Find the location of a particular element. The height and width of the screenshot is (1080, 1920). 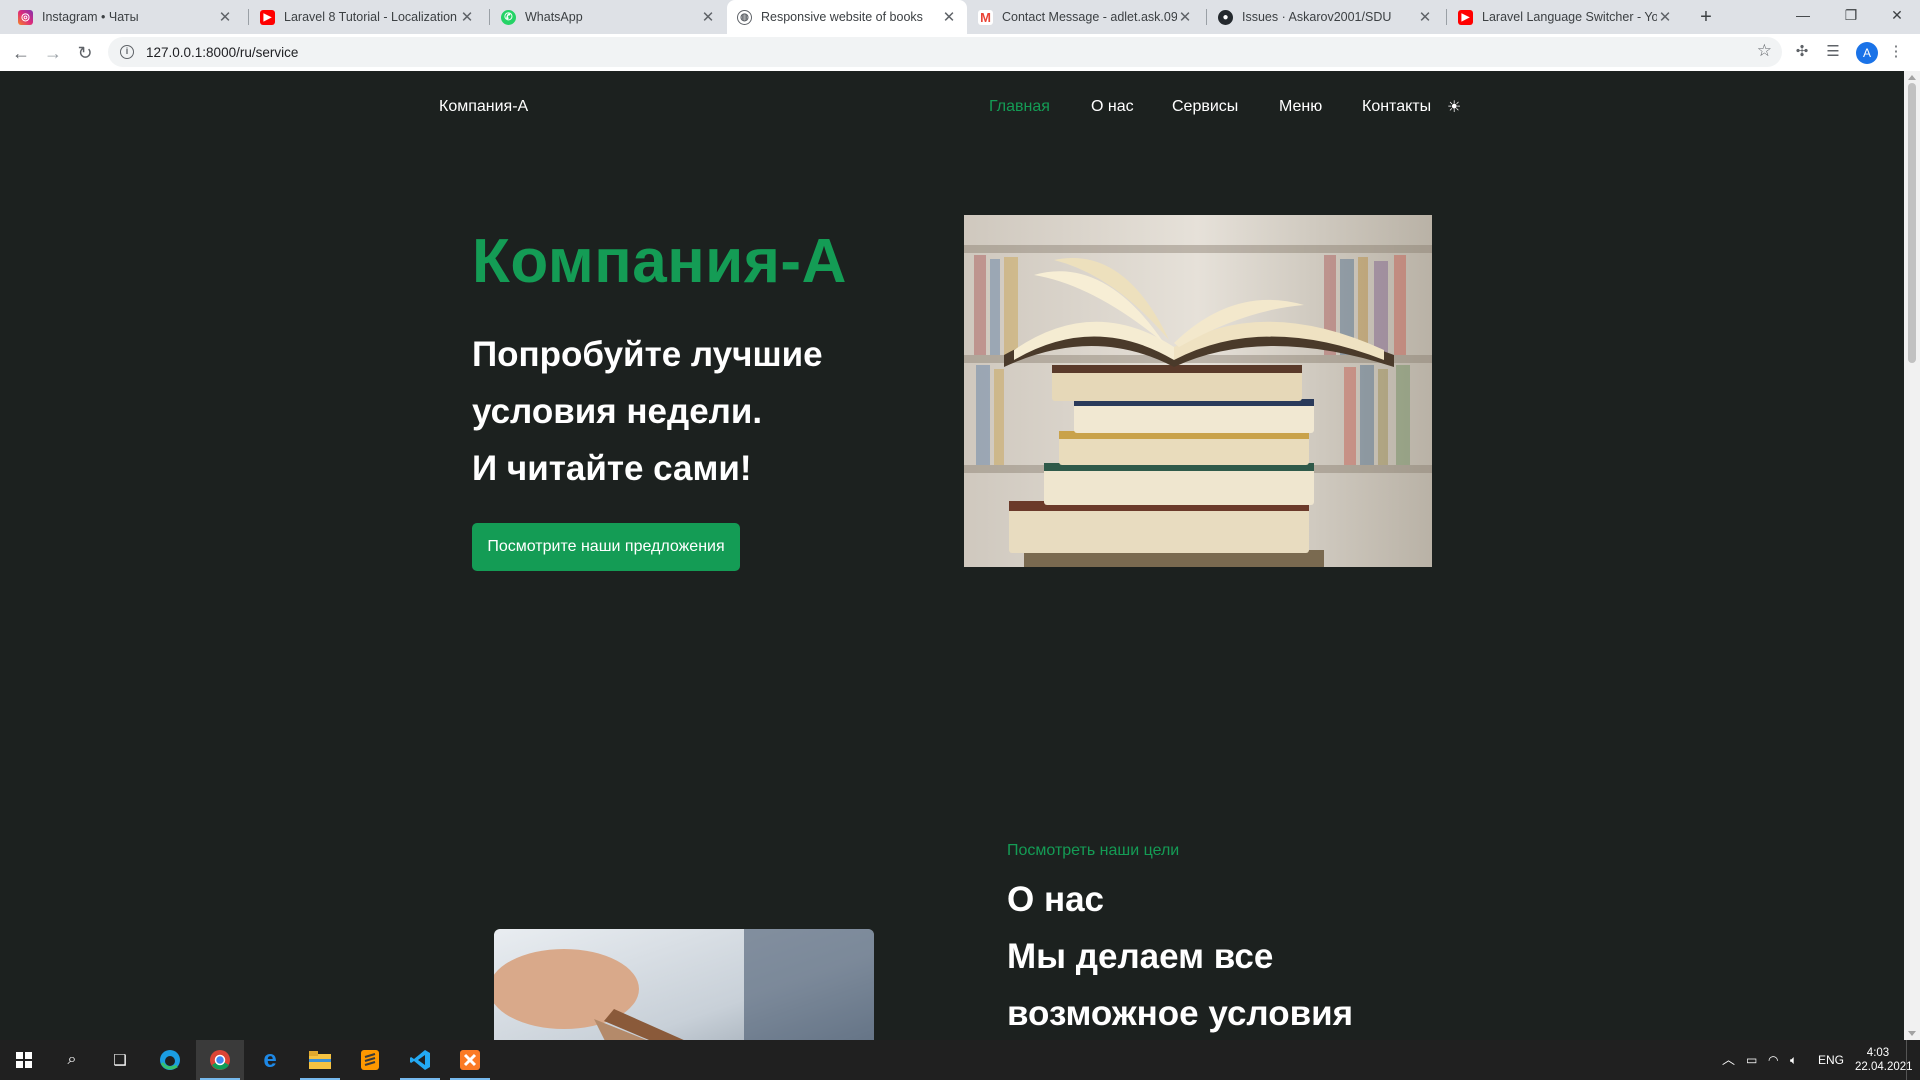

page-scrollbar is located at coordinates (1912, 555).